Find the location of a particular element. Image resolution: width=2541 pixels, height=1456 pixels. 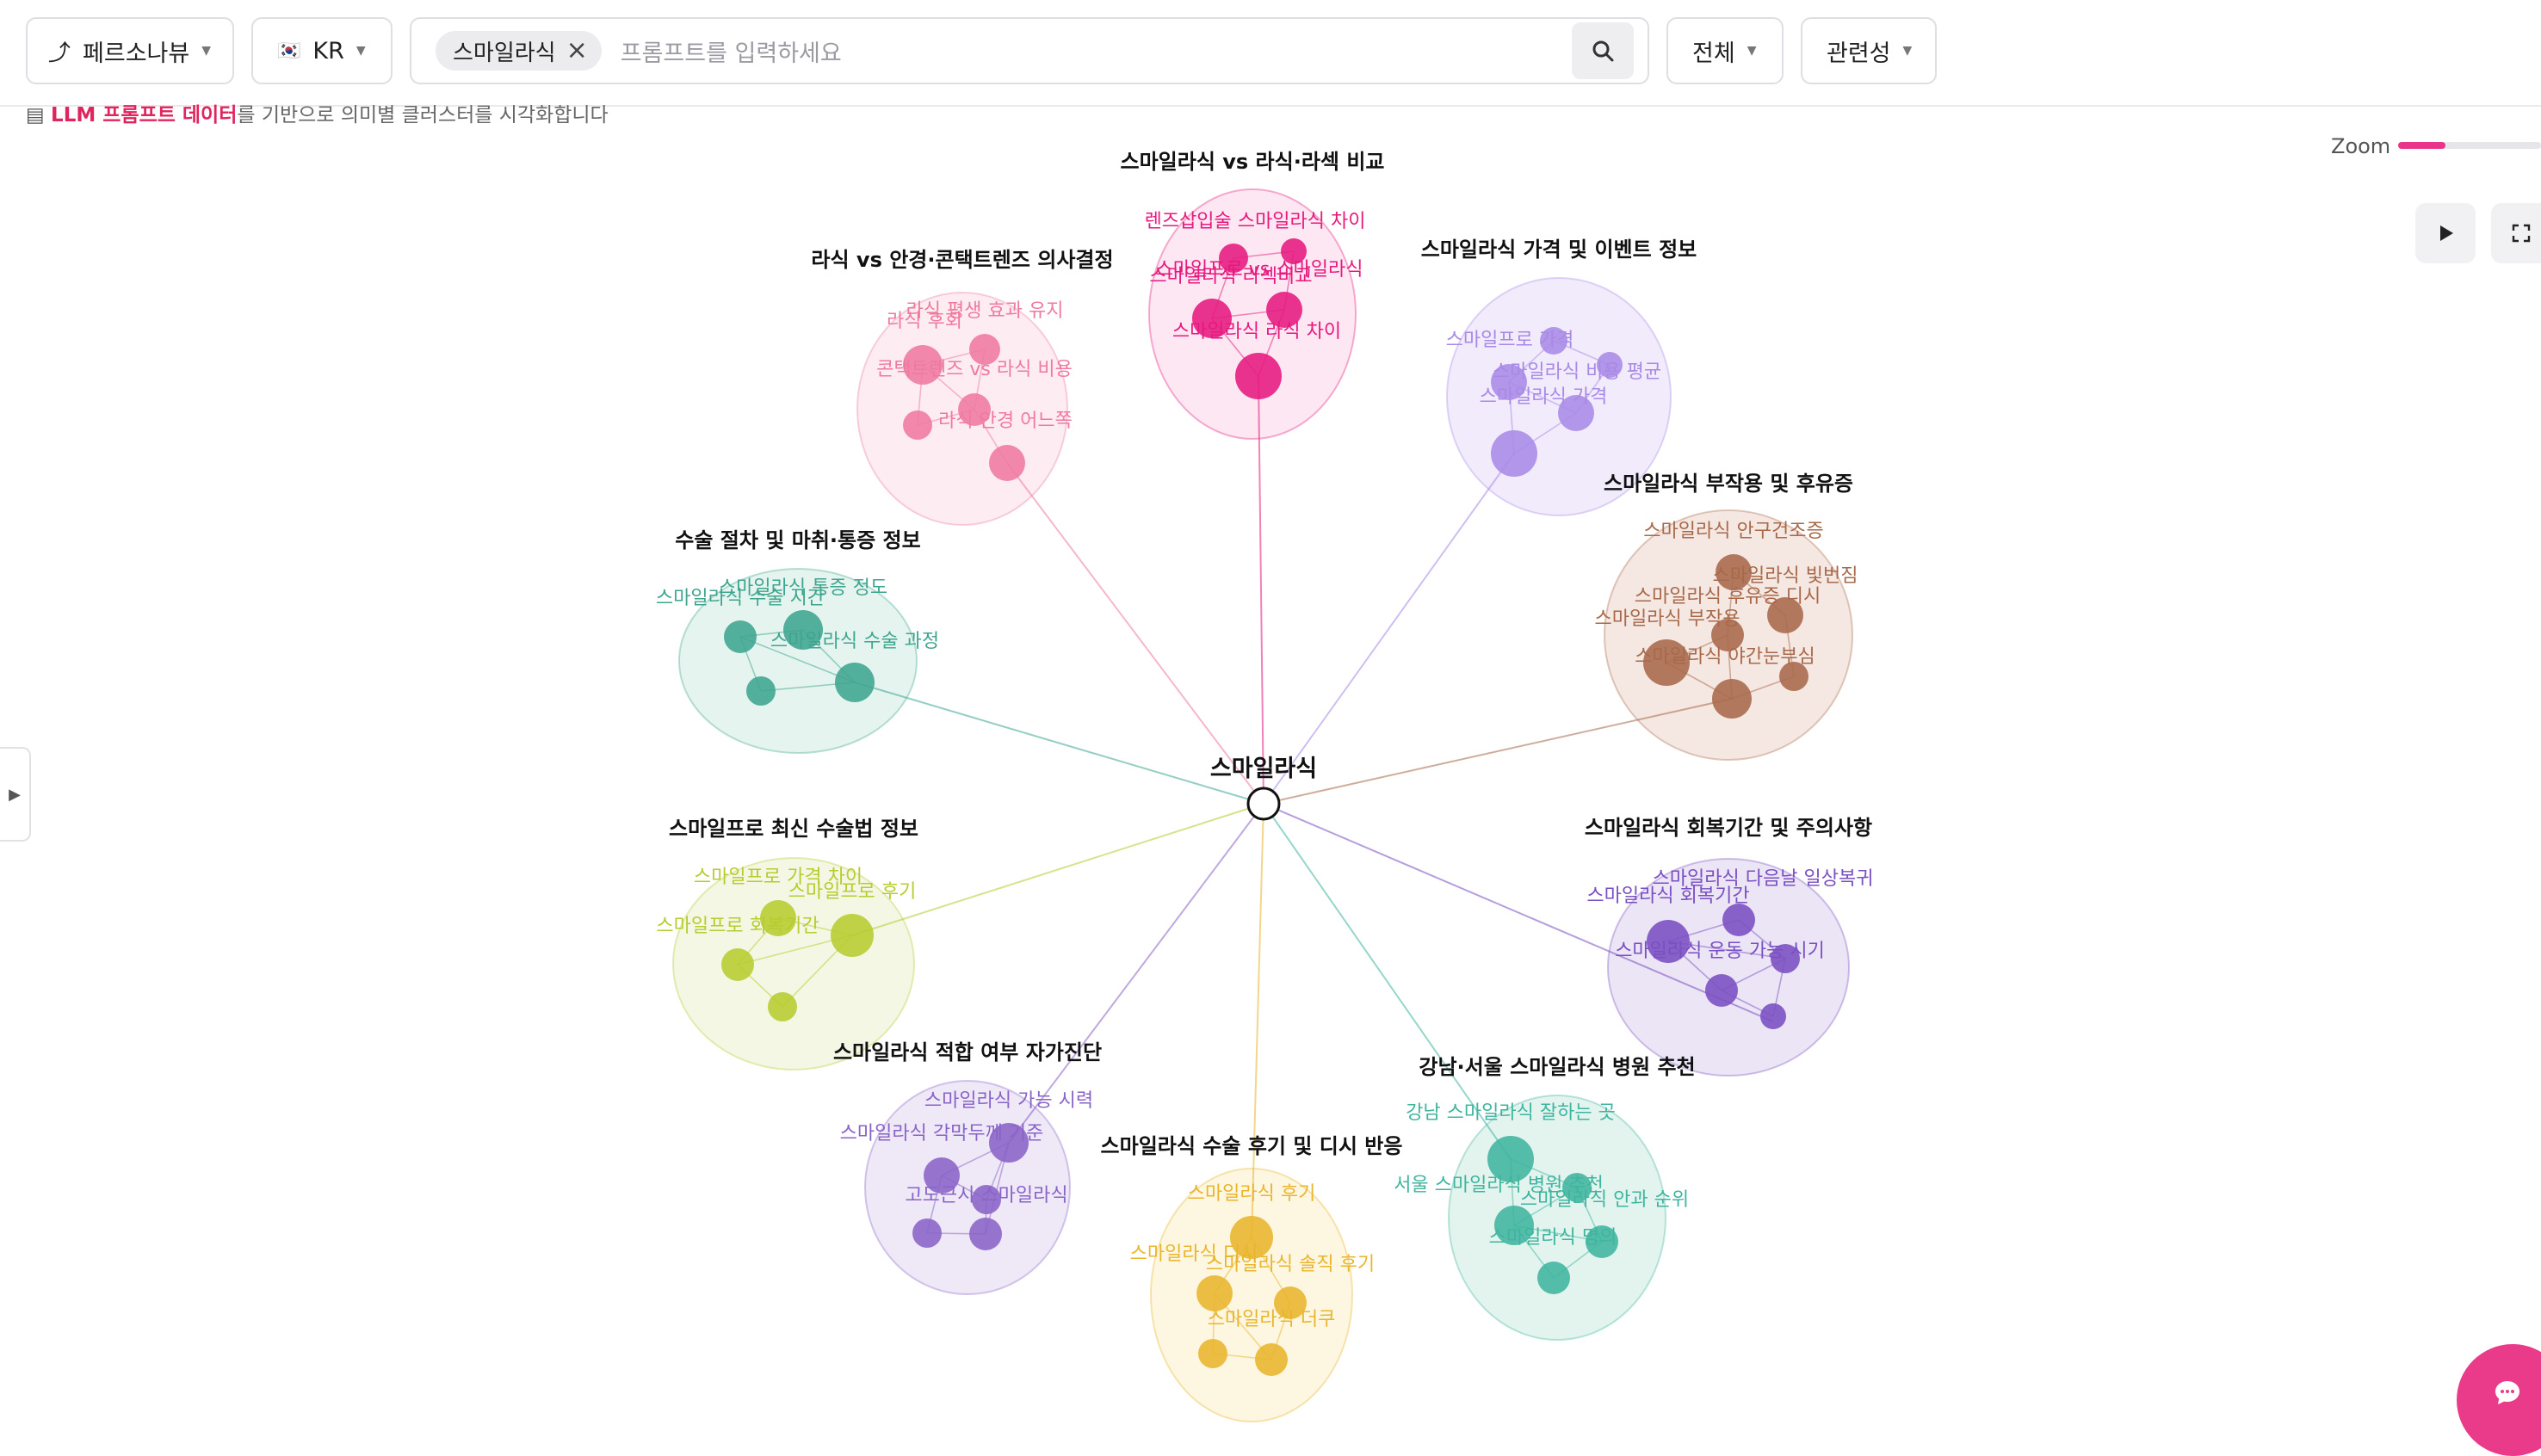

cluster-bubble is located at coordinates (1557, 1218).